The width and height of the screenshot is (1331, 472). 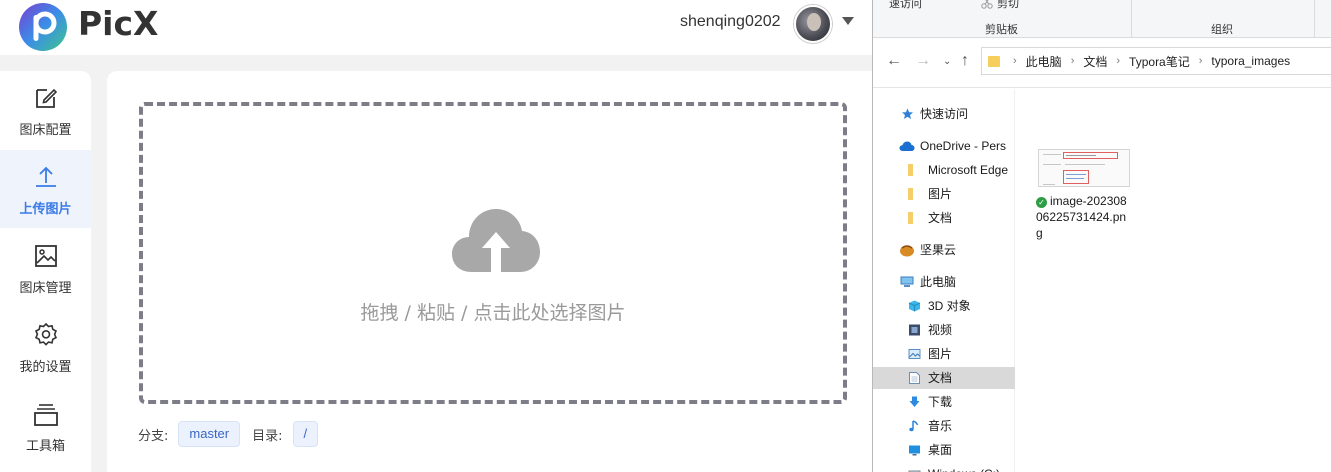 What do you see at coordinates (944, 402) in the screenshot?
I see `nav-downloads: 下载` at bounding box center [944, 402].